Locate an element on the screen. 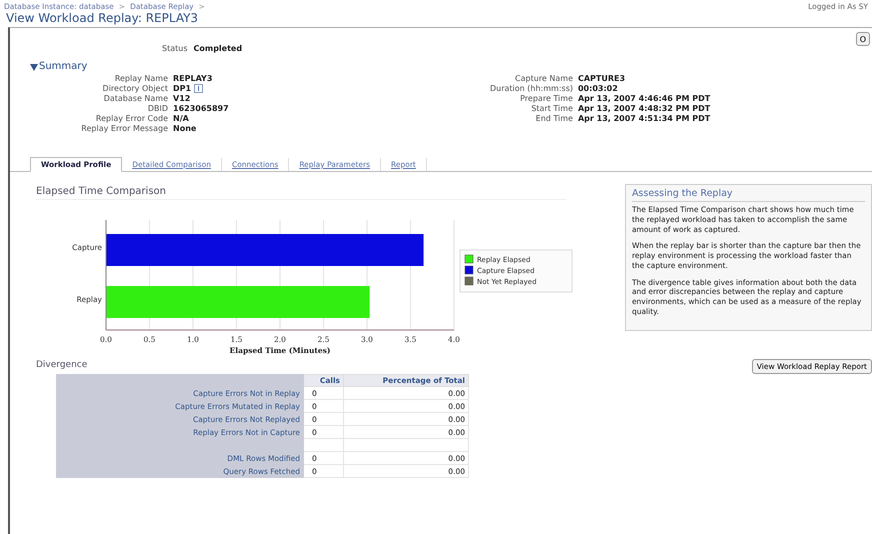 The height and width of the screenshot is (534, 872). field-label: Replay Name is located at coordinates (141, 78).